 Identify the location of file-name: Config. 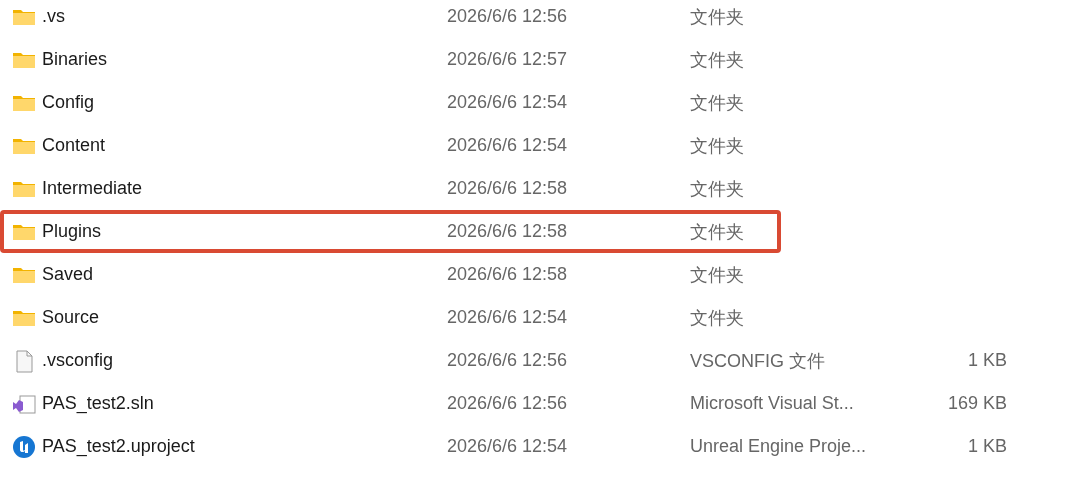
(244, 102).